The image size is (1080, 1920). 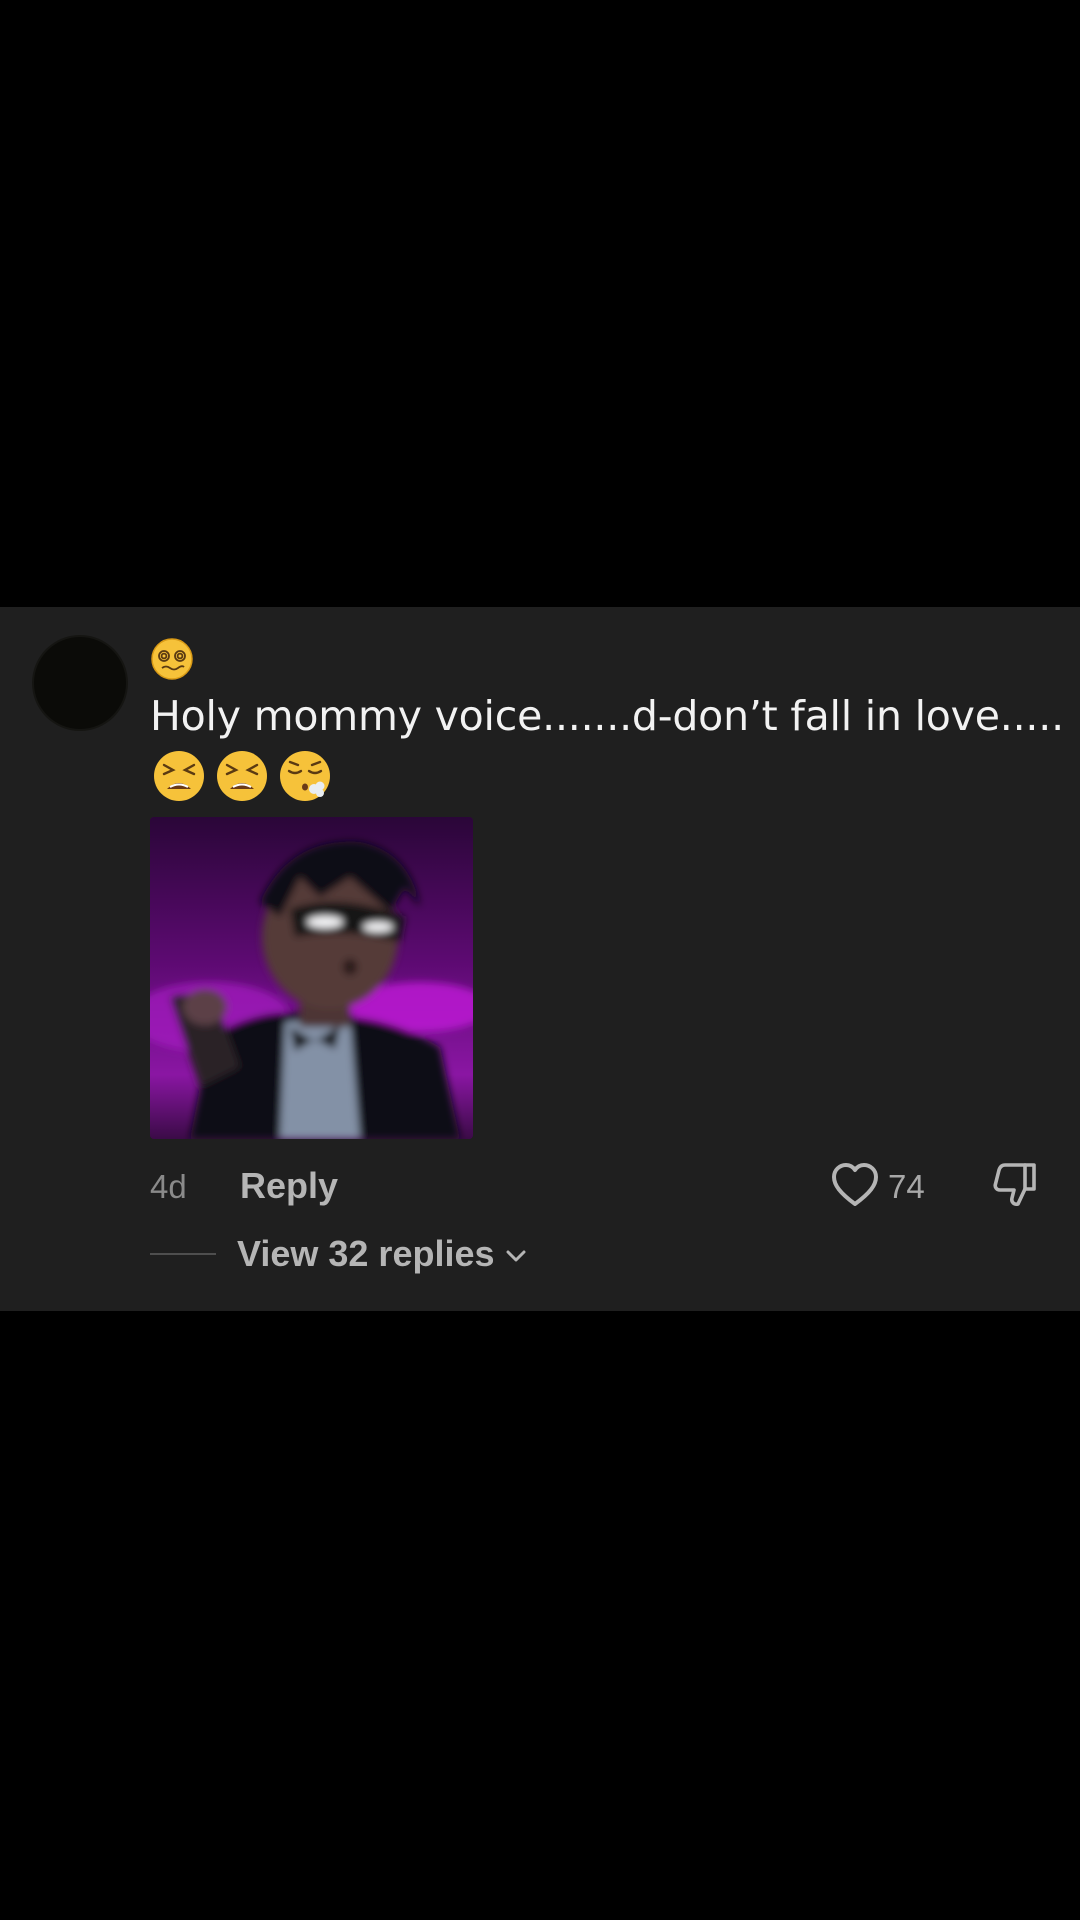 I want to click on reply-button: Reply, so click(x=289, y=1186).